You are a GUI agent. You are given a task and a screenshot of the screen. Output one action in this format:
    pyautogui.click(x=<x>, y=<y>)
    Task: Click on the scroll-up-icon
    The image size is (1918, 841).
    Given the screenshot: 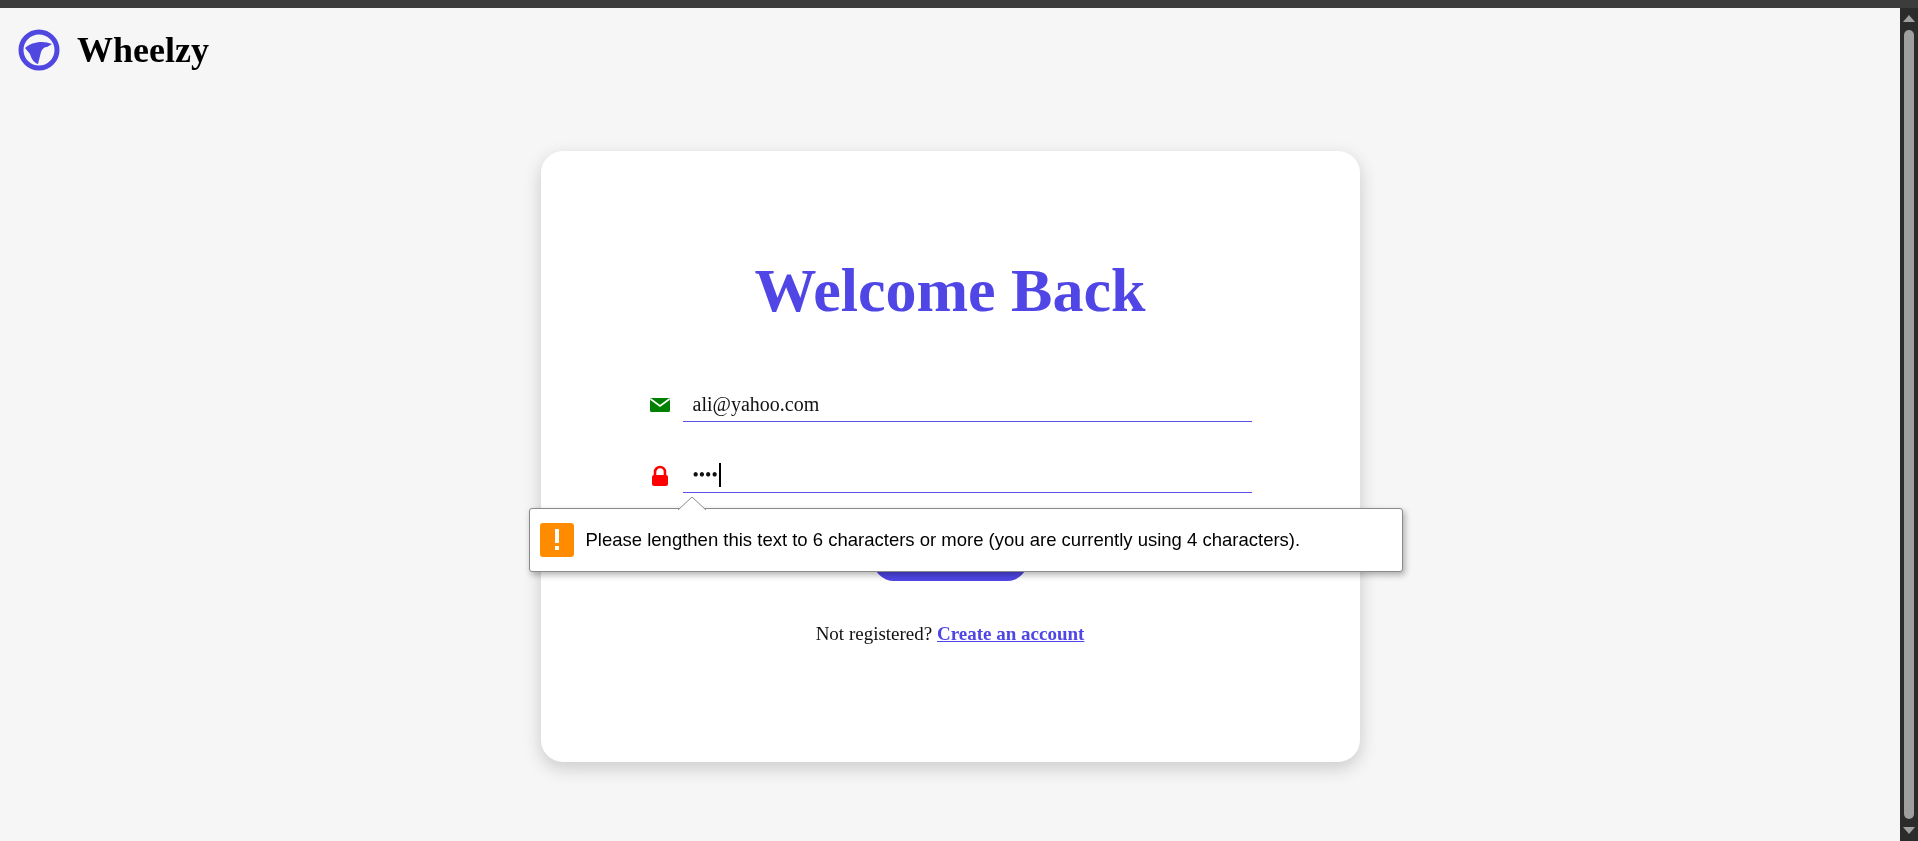 What is the action you would take?
    pyautogui.click(x=1909, y=18)
    